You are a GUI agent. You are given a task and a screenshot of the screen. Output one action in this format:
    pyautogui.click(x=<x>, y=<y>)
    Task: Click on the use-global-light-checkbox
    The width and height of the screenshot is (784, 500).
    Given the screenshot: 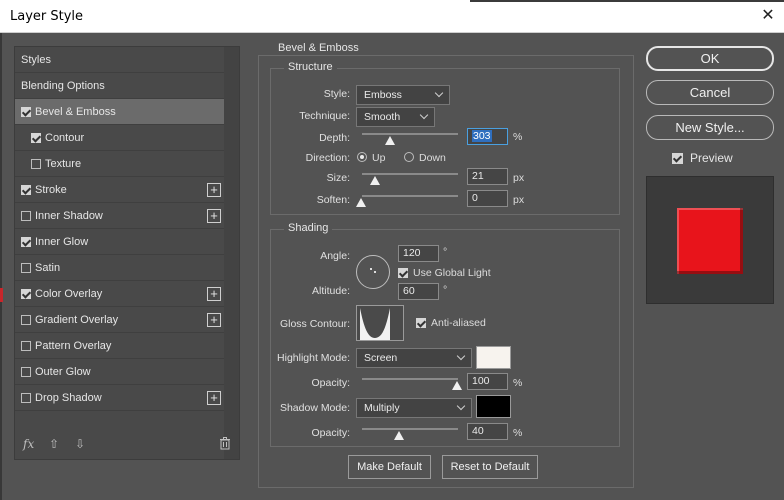 What is the action you would take?
    pyautogui.click(x=403, y=273)
    